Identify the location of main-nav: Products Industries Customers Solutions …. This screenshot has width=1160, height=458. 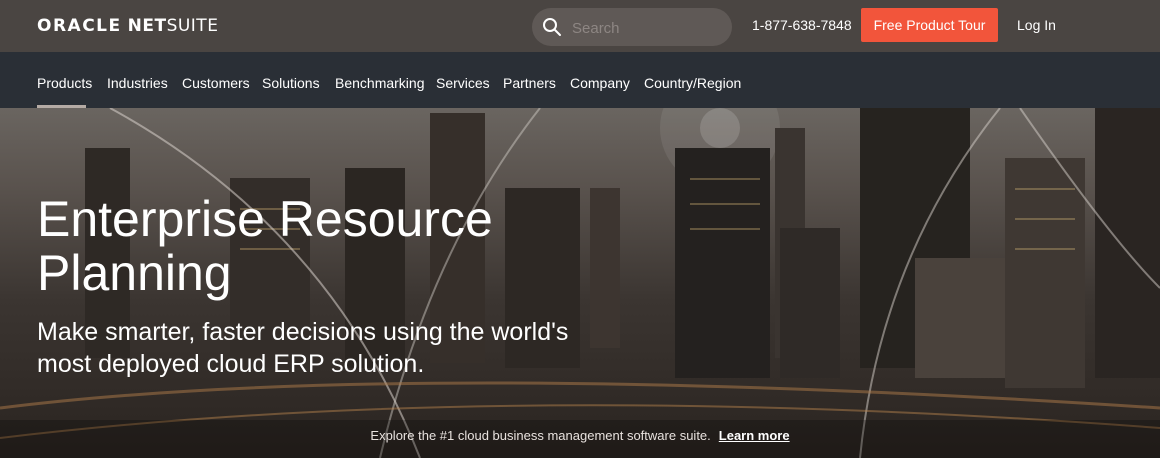
(580, 80).